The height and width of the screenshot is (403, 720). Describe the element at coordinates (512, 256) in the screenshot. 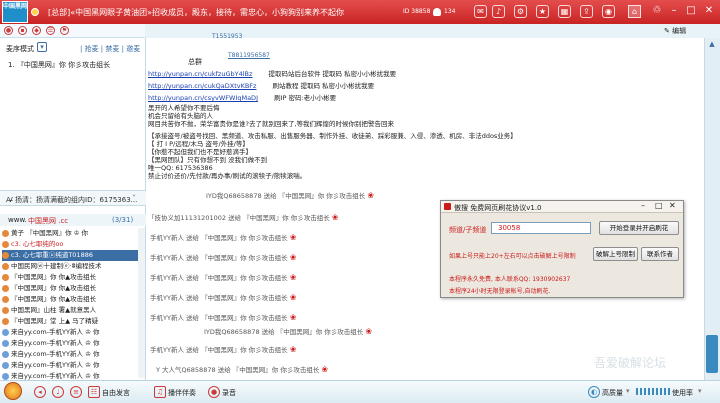

I see `warning-text: 如果上号只能上20+左右可以点击破解上号限制` at that location.